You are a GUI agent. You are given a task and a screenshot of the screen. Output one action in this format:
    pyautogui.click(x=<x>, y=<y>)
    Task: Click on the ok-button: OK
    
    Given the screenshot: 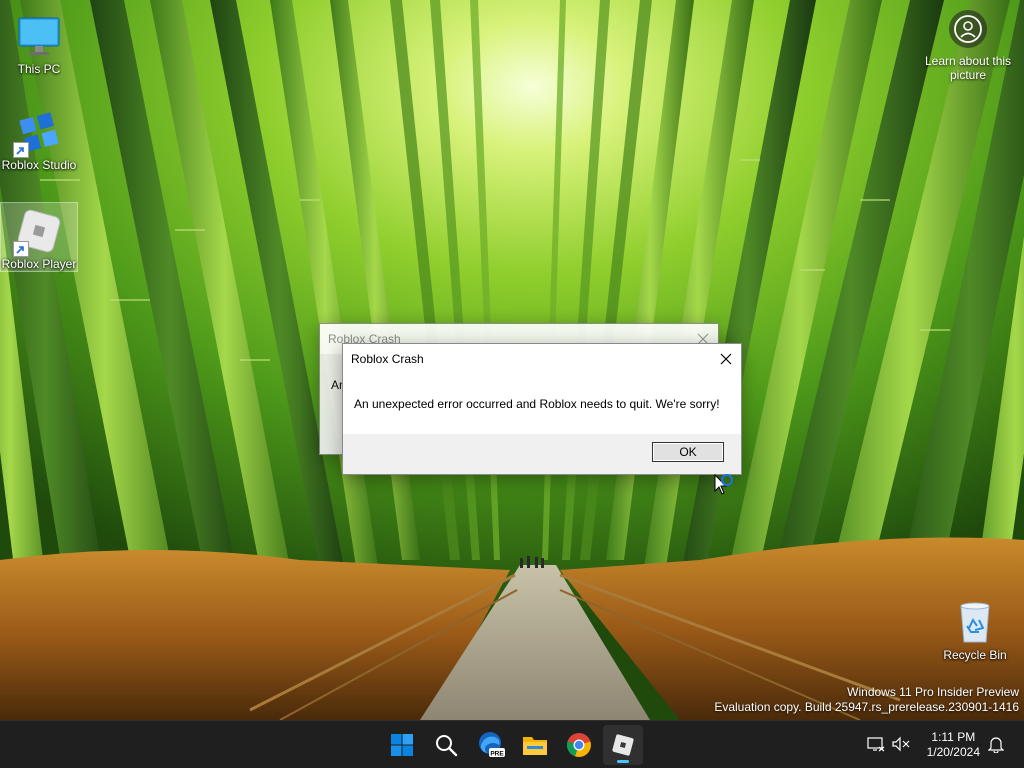 What is the action you would take?
    pyautogui.click(x=688, y=452)
    